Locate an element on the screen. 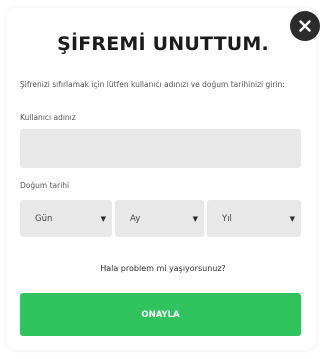 The height and width of the screenshot is (359, 326). day-select: Gün ▼ is located at coordinates (66, 218).